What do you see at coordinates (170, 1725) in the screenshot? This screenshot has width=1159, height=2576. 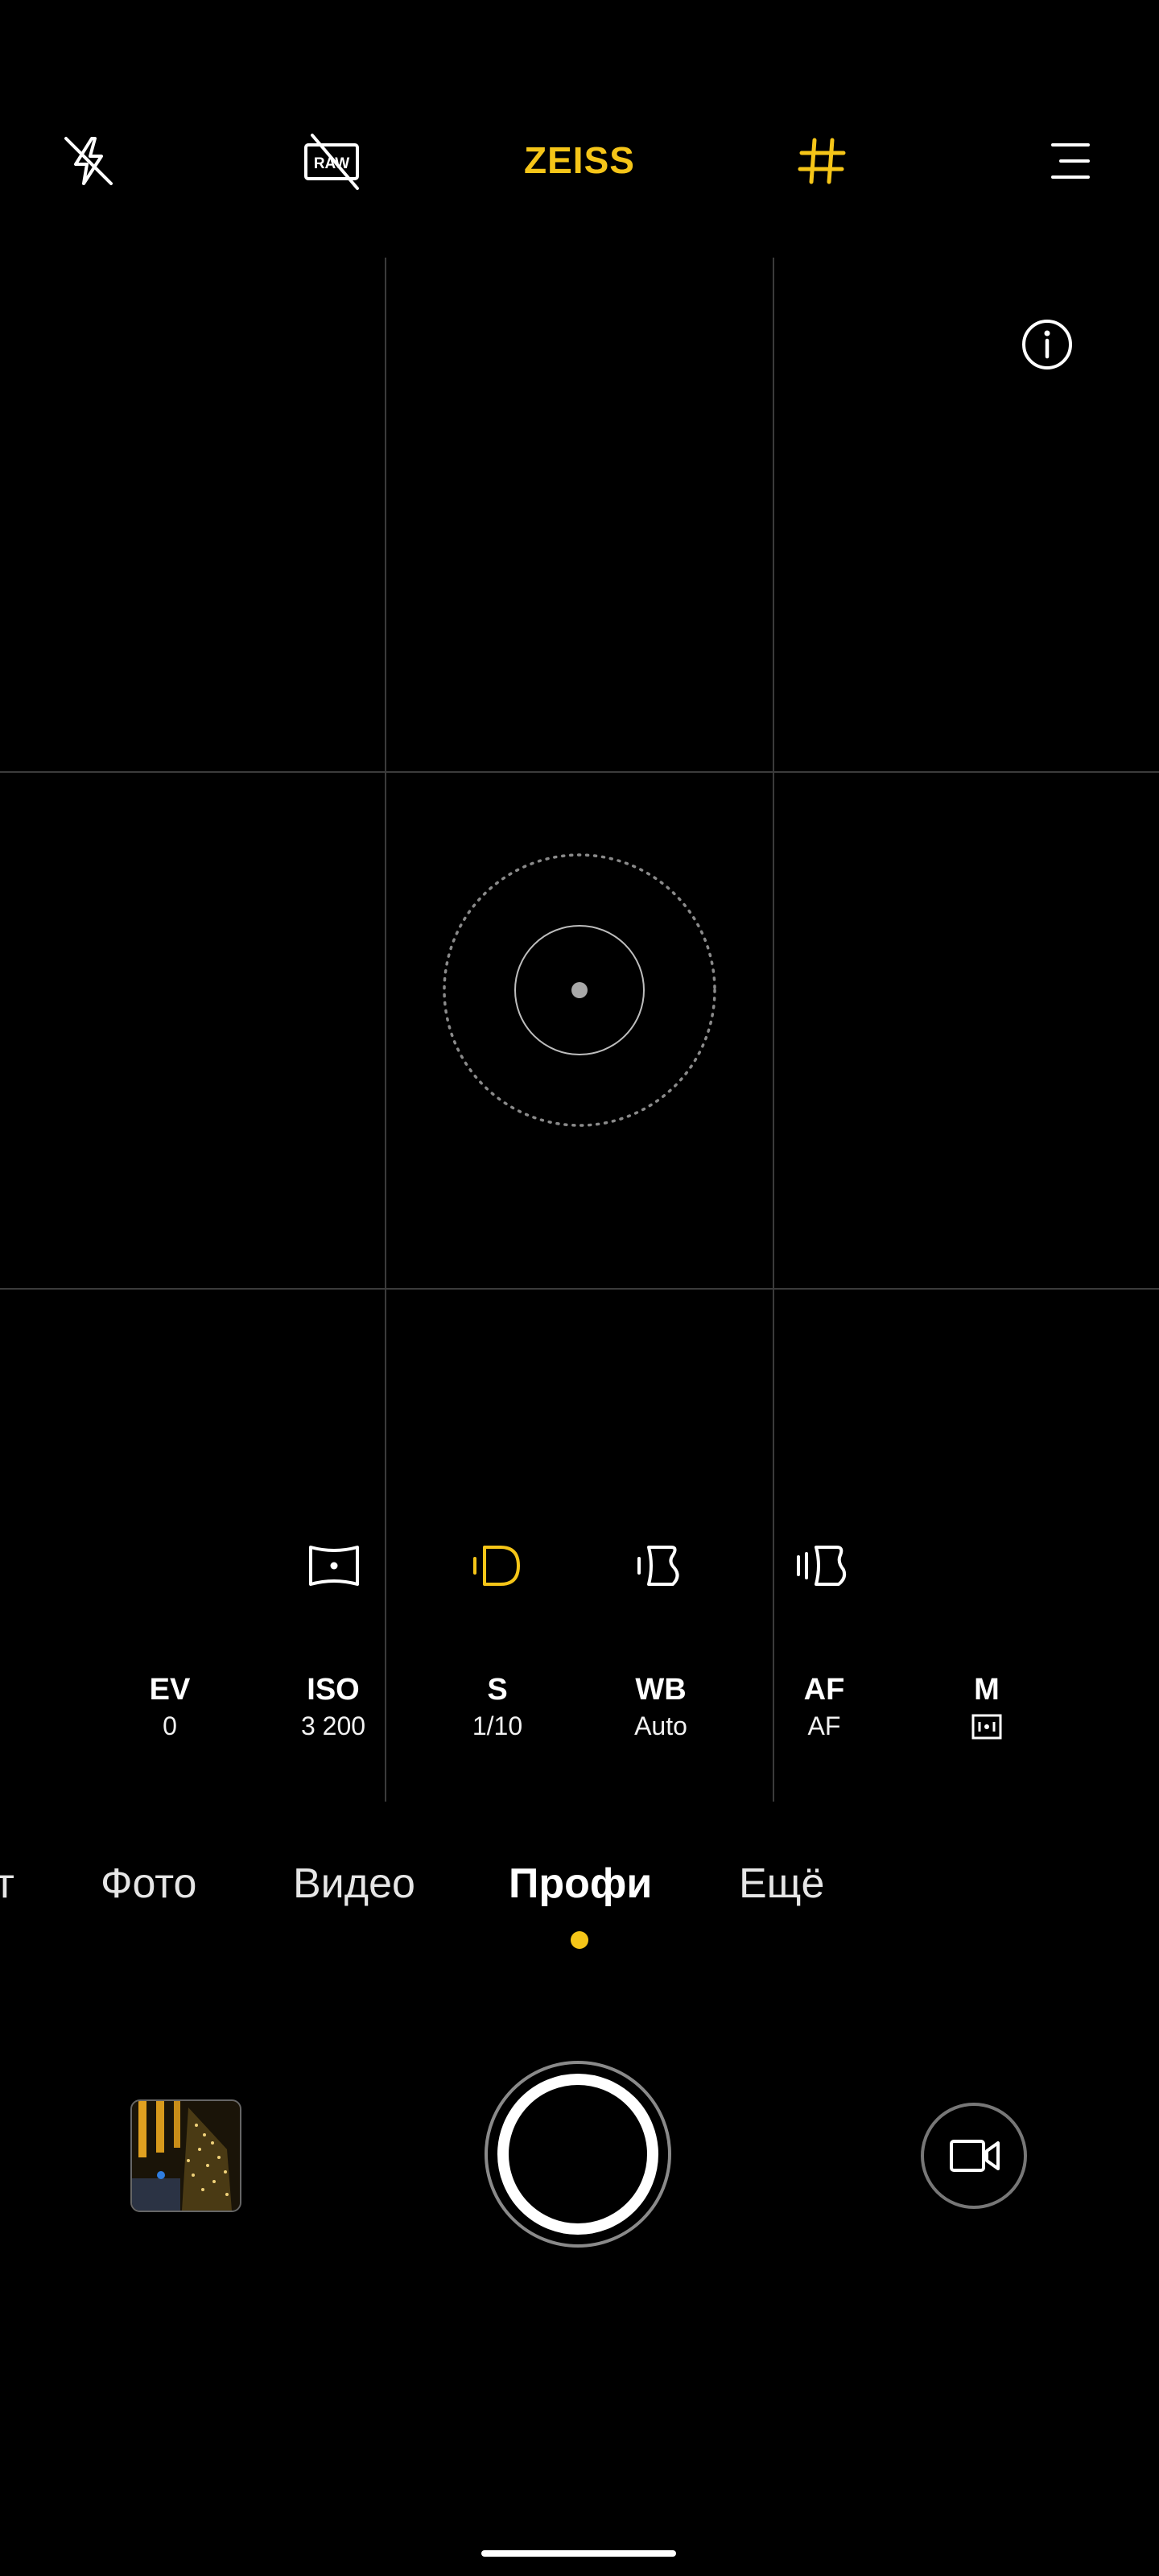 I see `param-value: 0` at bounding box center [170, 1725].